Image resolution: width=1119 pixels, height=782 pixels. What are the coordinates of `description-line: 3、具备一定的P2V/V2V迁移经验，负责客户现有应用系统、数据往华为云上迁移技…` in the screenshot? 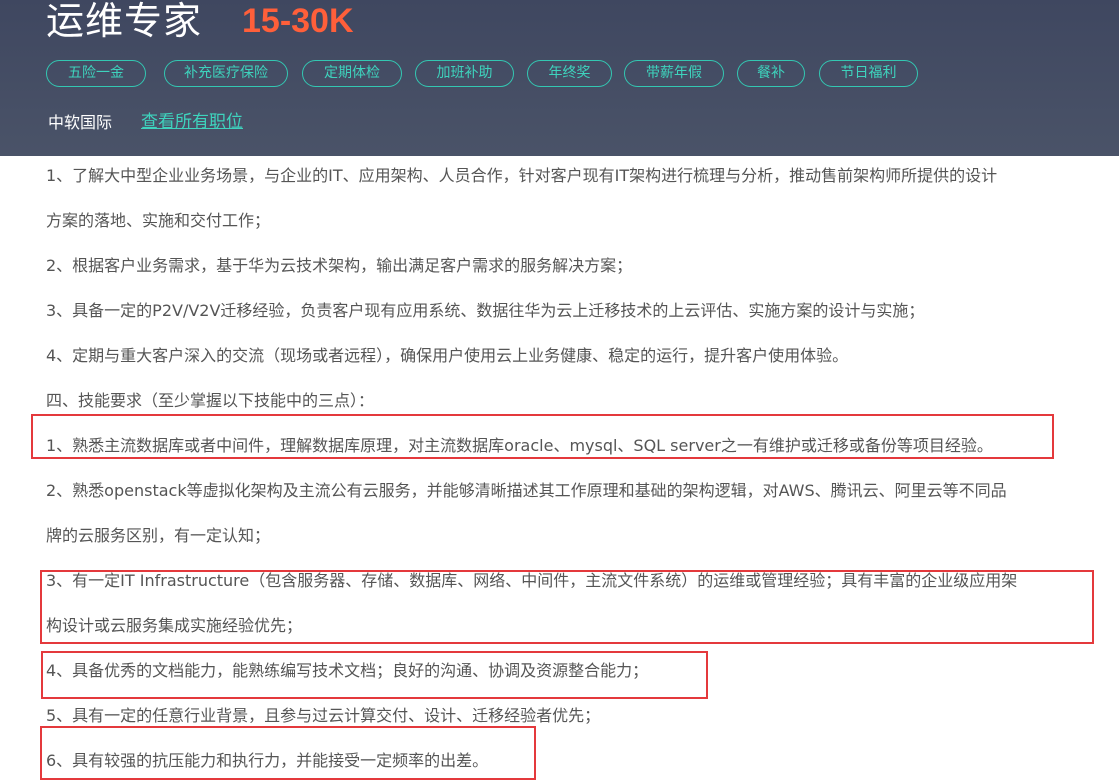 It's located at (485, 310).